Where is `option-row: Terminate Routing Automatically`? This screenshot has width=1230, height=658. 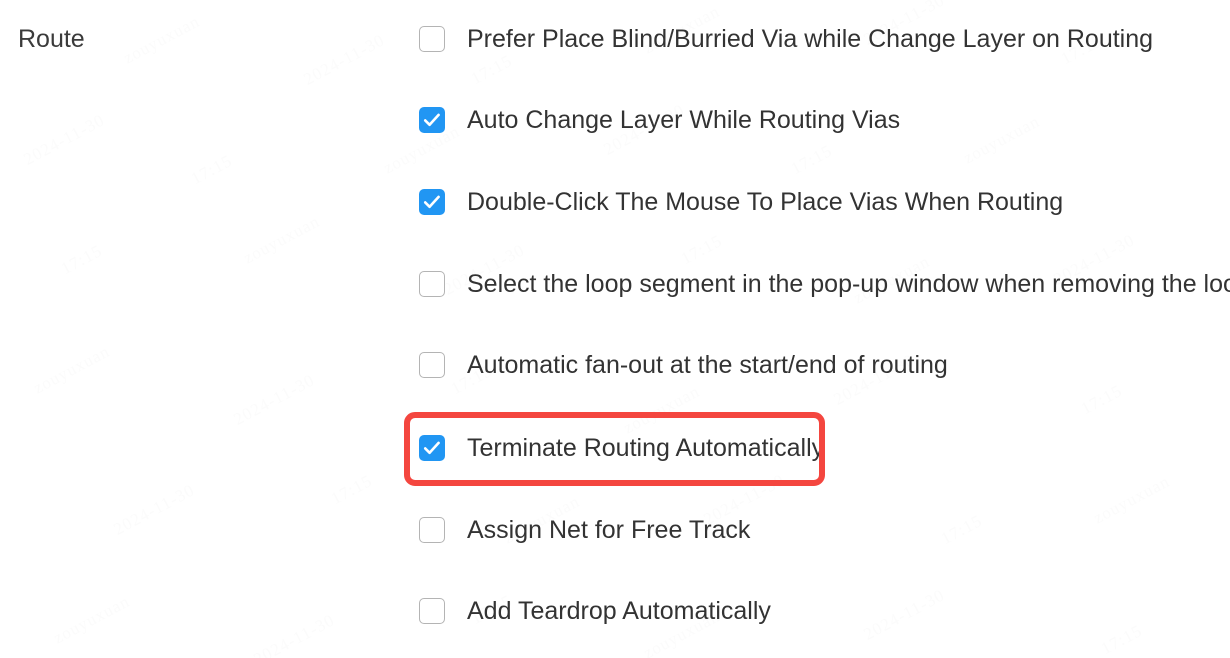
option-row: Terminate Routing Automatically is located at coordinates (621, 448).